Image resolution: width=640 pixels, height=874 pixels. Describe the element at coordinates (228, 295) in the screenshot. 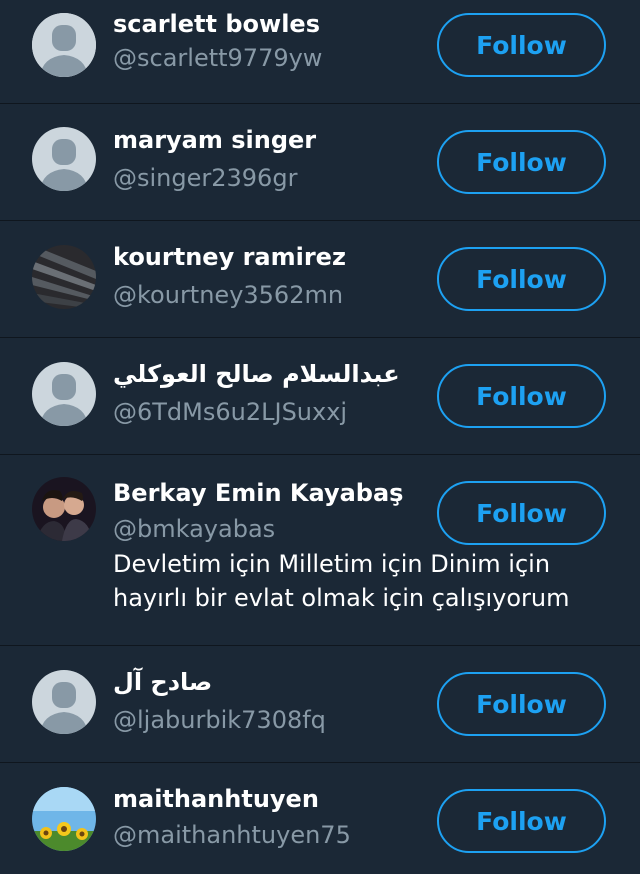

I see `user-handle: @kourtney3562mn` at that location.